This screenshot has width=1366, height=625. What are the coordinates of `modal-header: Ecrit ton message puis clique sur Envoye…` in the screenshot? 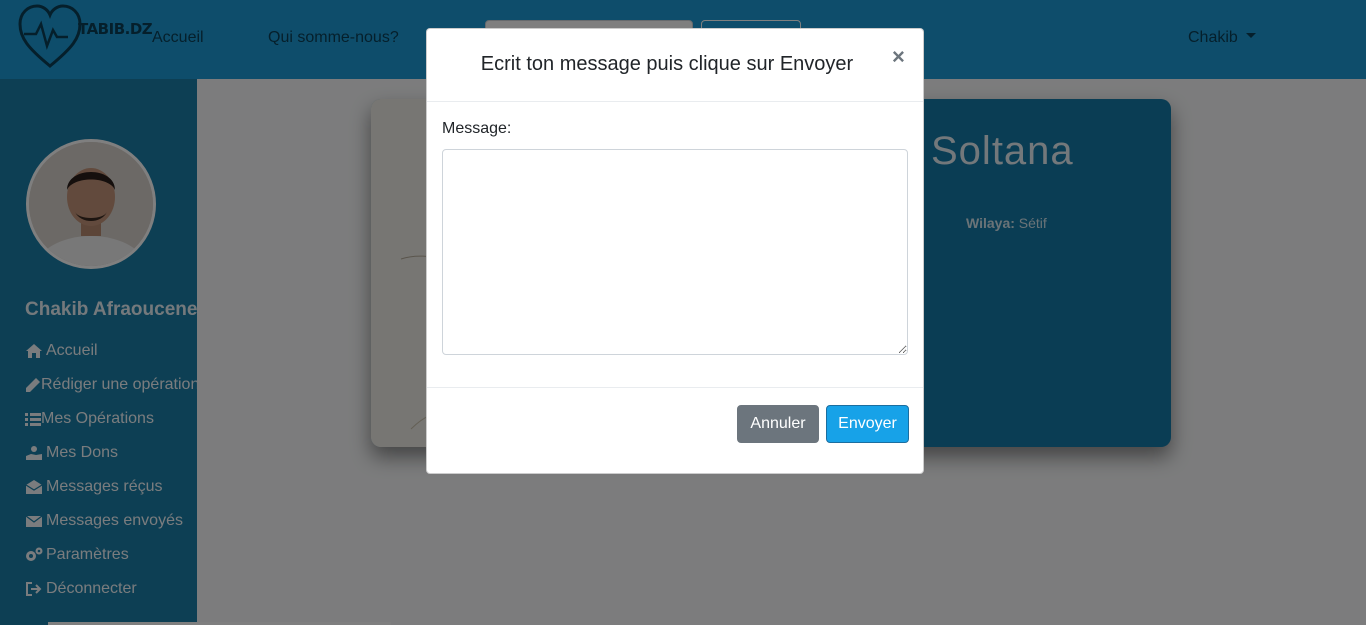 It's located at (675, 65).